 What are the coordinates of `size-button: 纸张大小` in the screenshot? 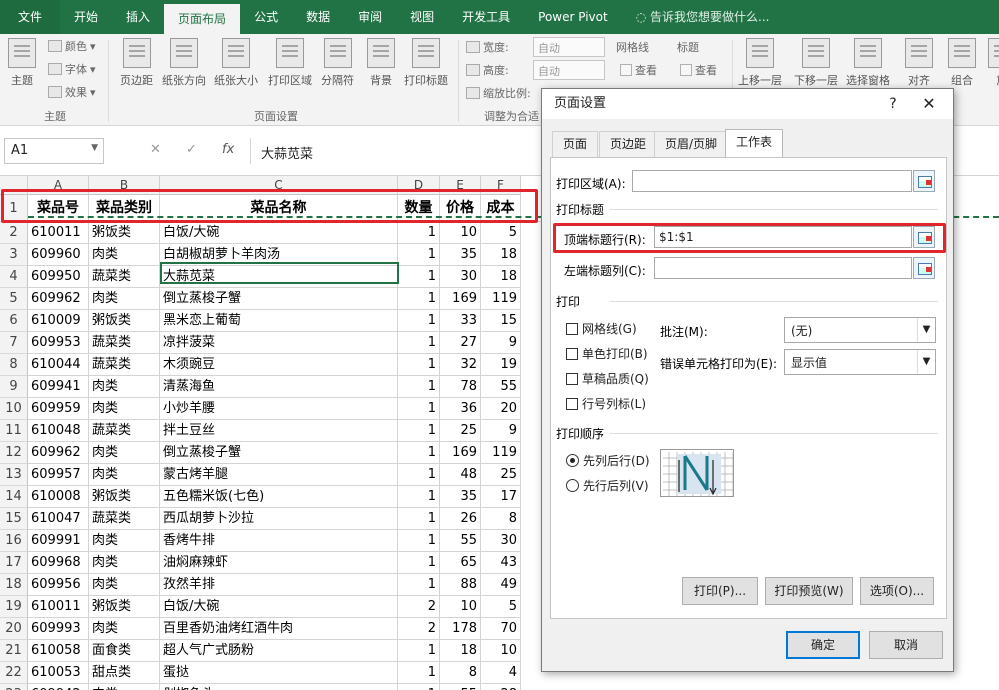 It's located at (236, 63).